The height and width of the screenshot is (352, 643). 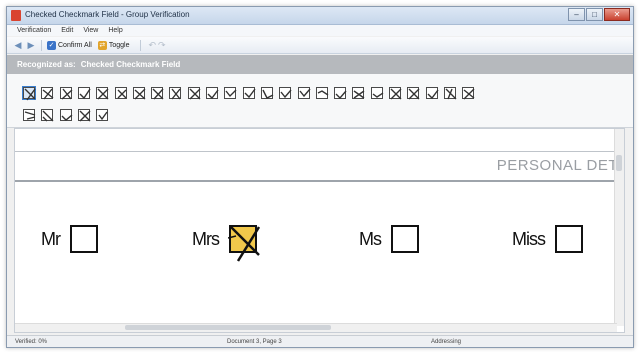 I want to click on menu-bar: Verification Edit View Help, so click(x=320, y=30).